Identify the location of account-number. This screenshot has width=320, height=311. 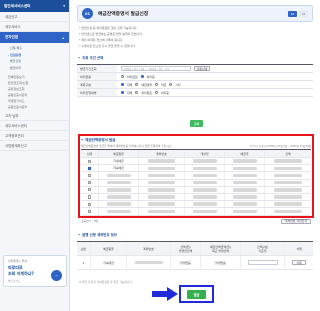
(149, 262).